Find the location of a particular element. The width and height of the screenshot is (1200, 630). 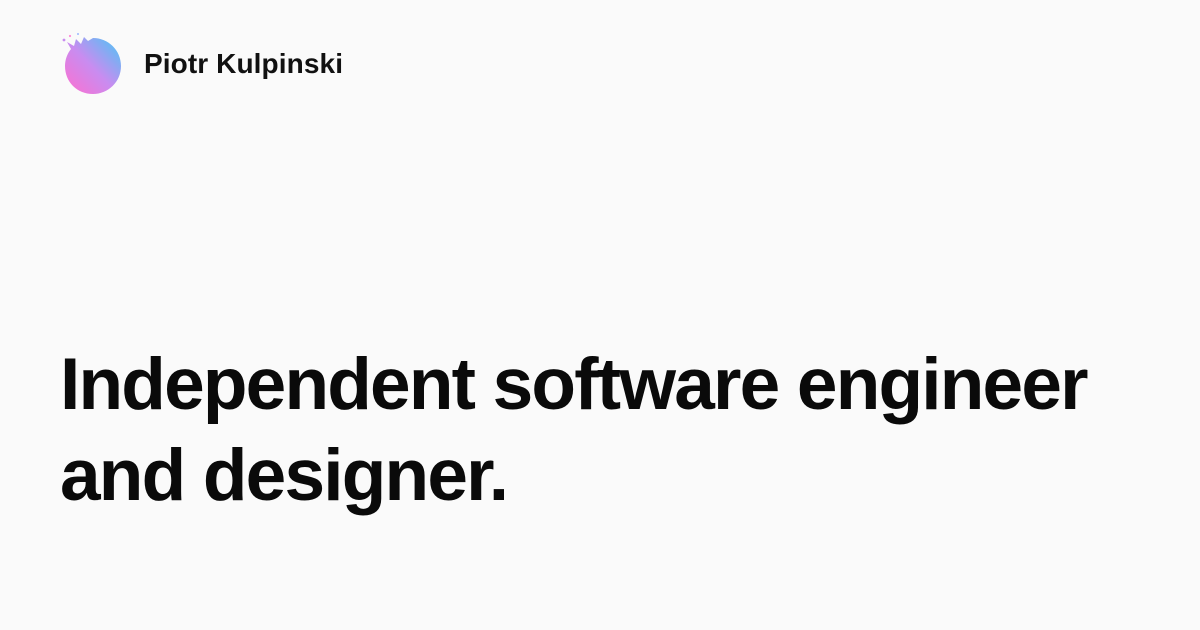

headline-line-2: and designer. is located at coordinates (284, 475).